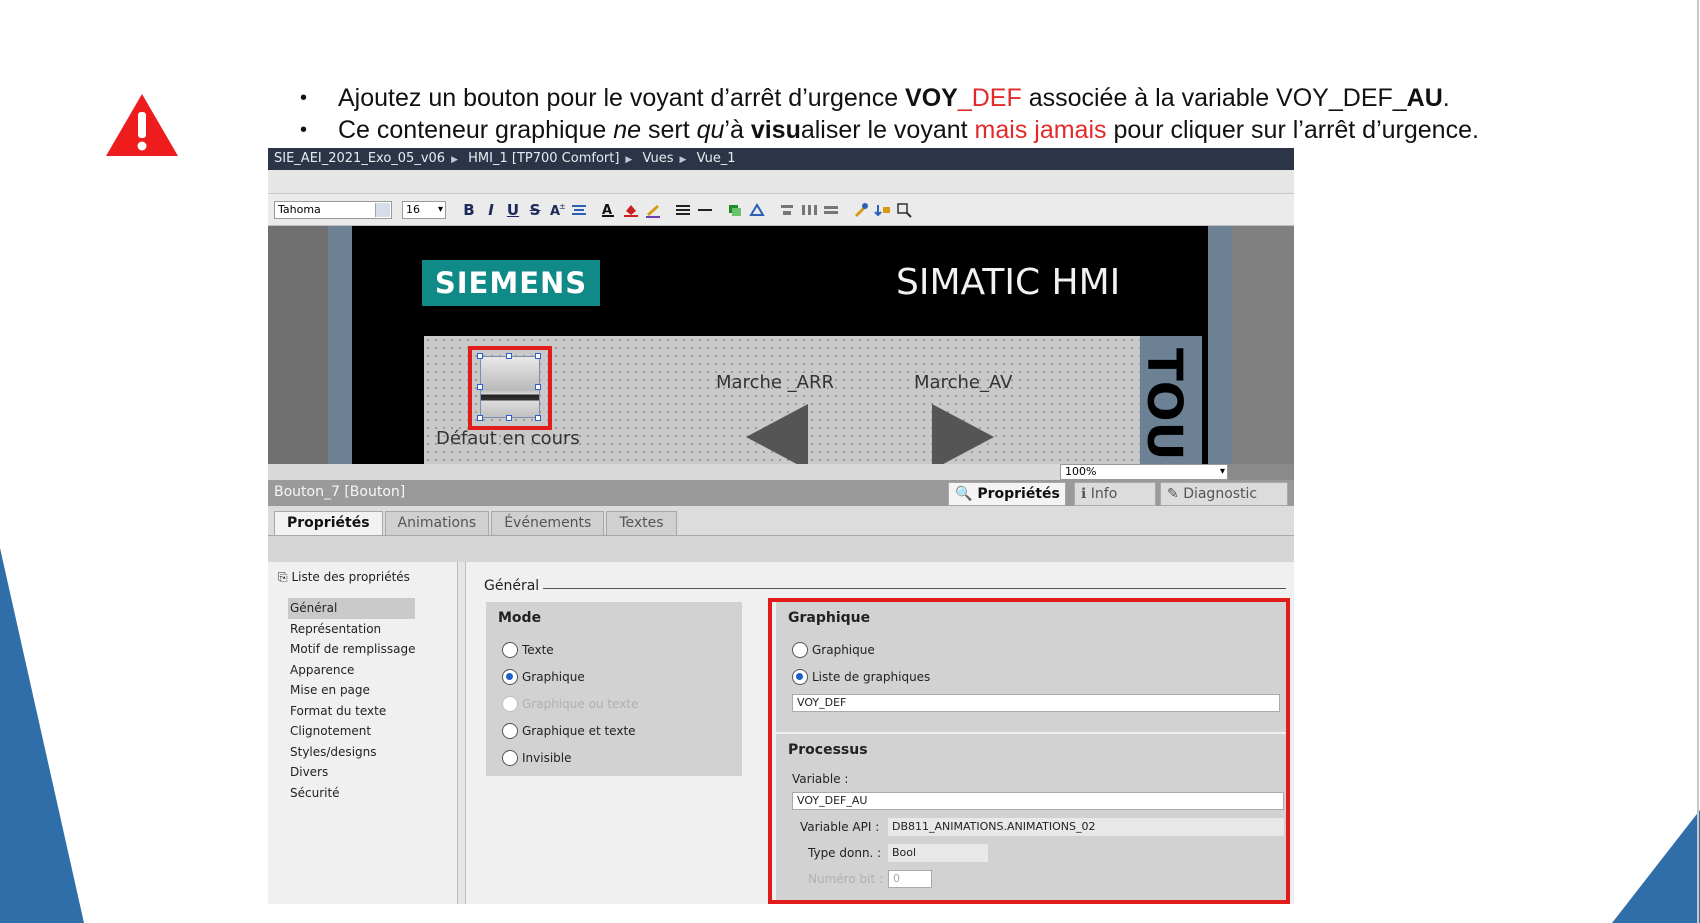 This screenshot has height=923, width=1700. I want to click on layer-icon, so click(735, 210).